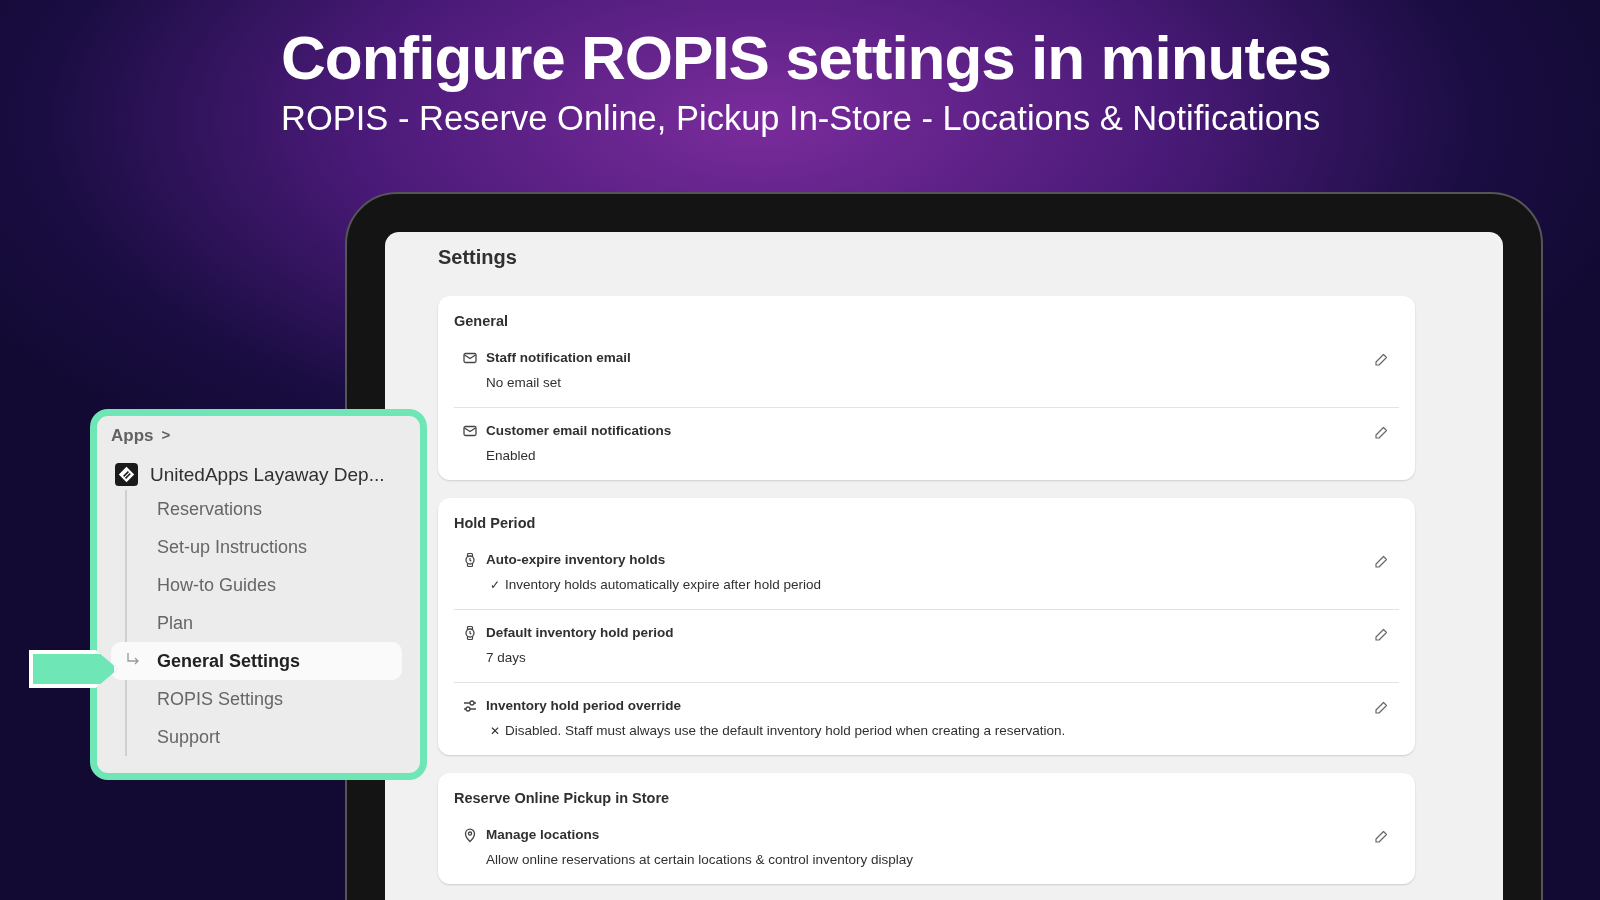 This screenshot has width=1600, height=900. I want to click on nav-item: Plan, so click(264, 623).